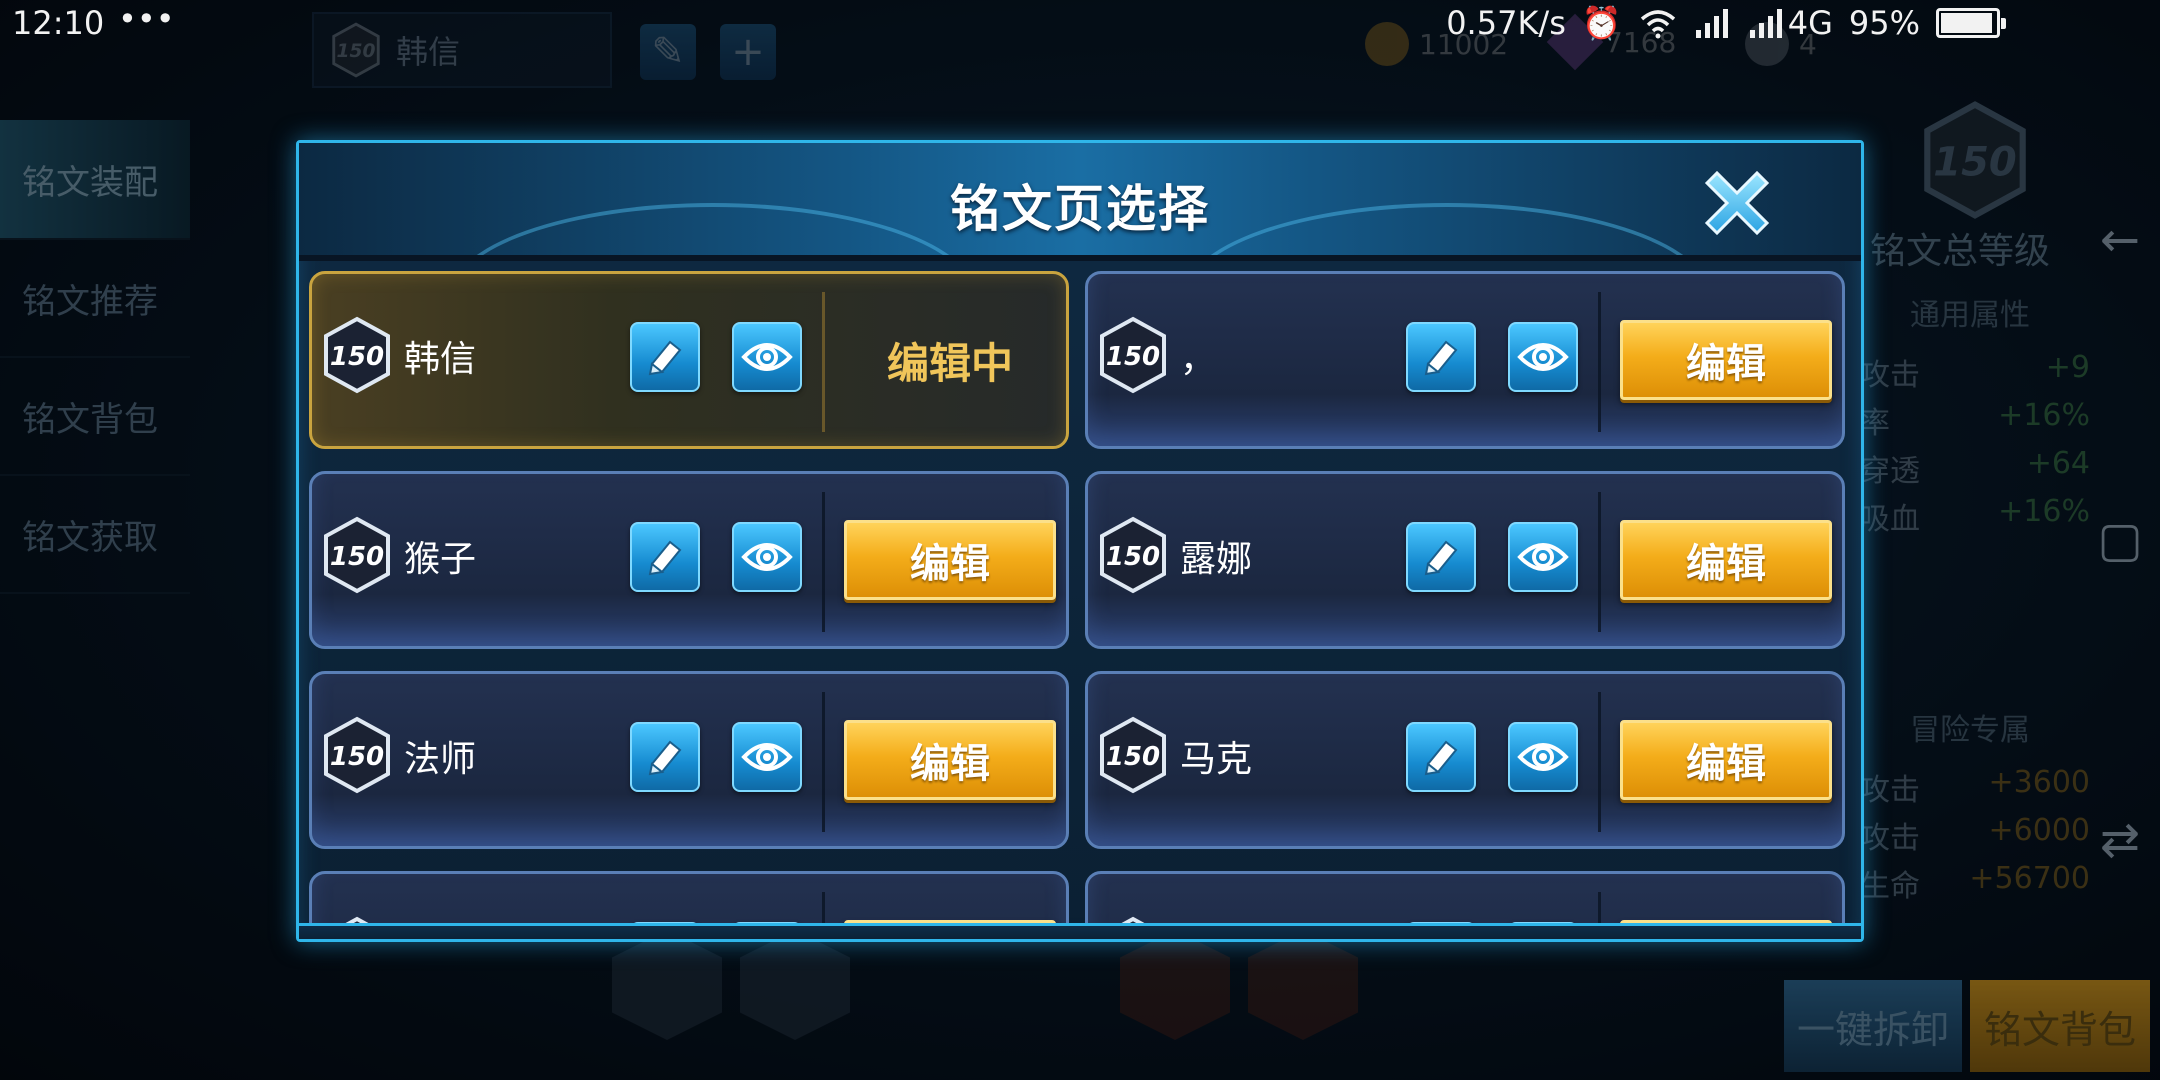 This screenshot has width=2160, height=1080. Describe the element at coordinates (1216, 759) in the screenshot. I see `rune-page-name: 马克` at that location.